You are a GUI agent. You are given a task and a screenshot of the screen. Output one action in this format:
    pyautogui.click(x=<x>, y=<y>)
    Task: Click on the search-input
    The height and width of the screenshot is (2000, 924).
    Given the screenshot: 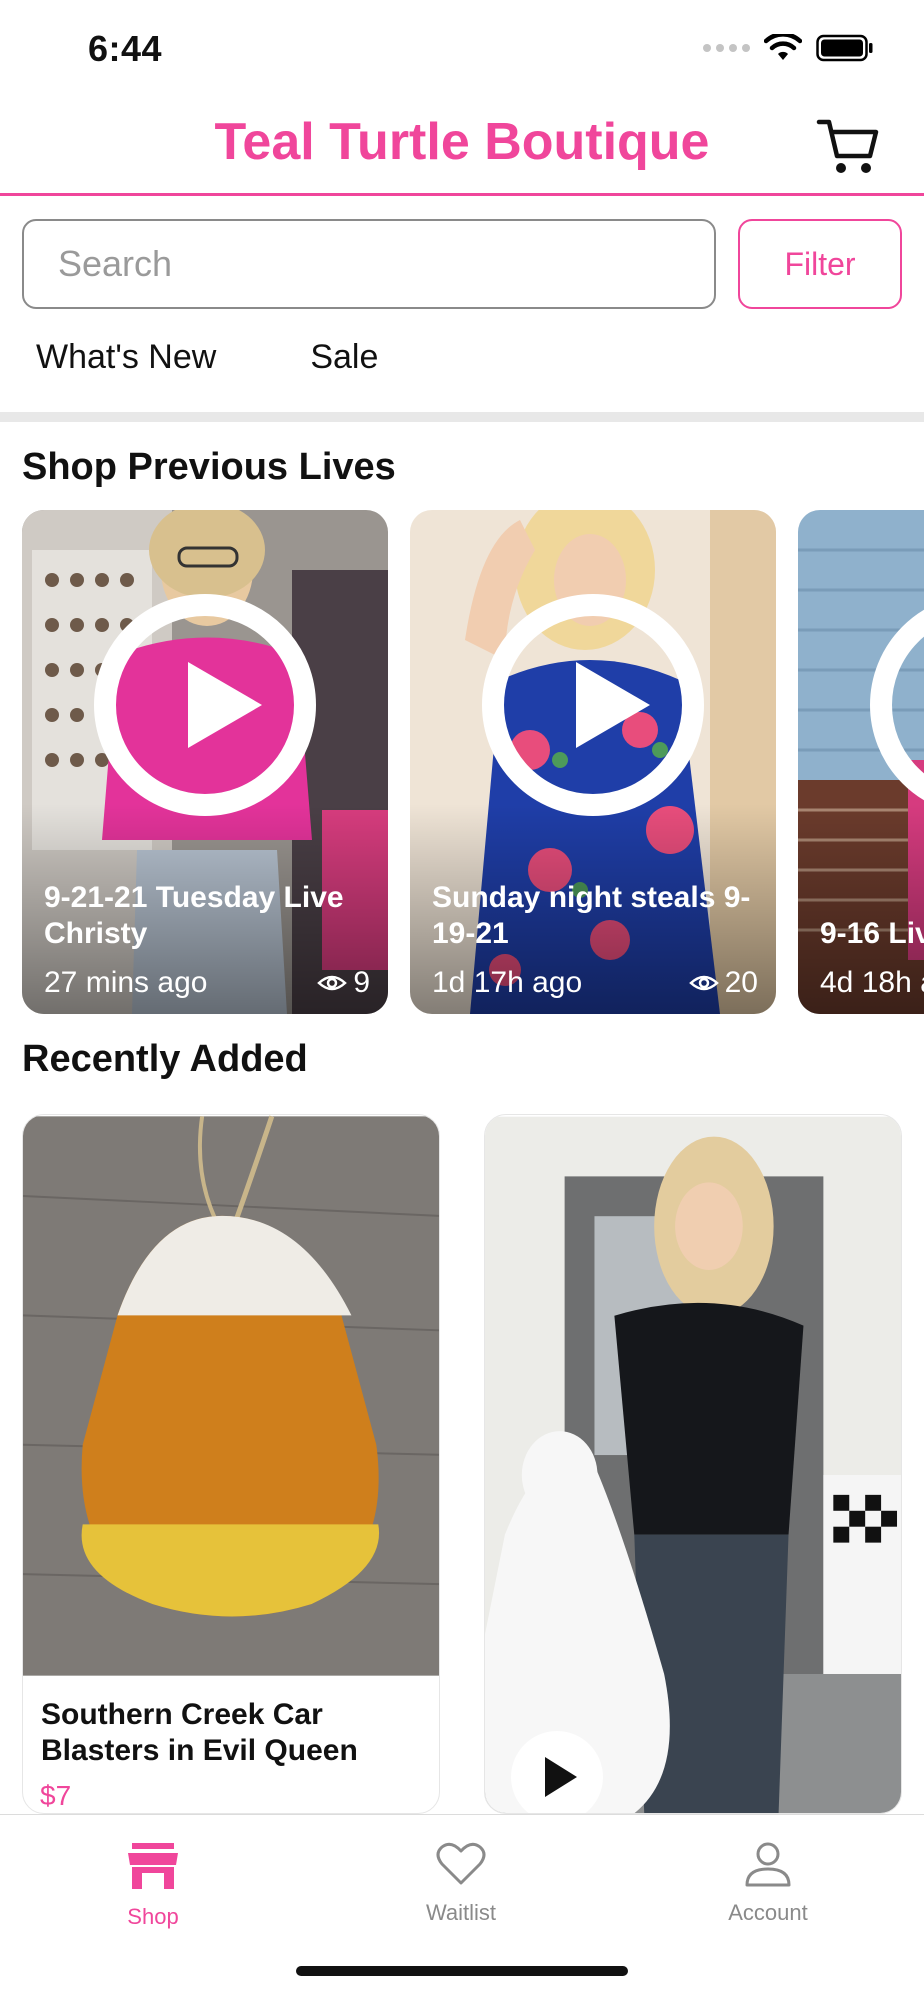 What is the action you would take?
    pyautogui.click(x=369, y=264)
    